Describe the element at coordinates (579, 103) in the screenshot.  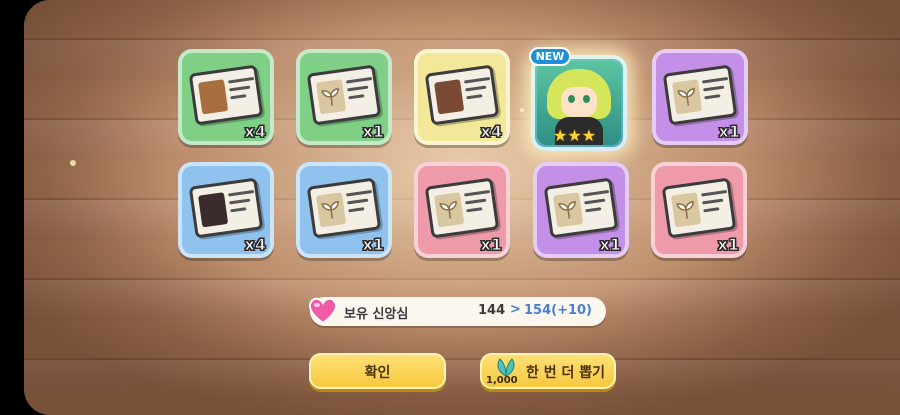
I see `reward-tile-new-character: ★★★` at that location.